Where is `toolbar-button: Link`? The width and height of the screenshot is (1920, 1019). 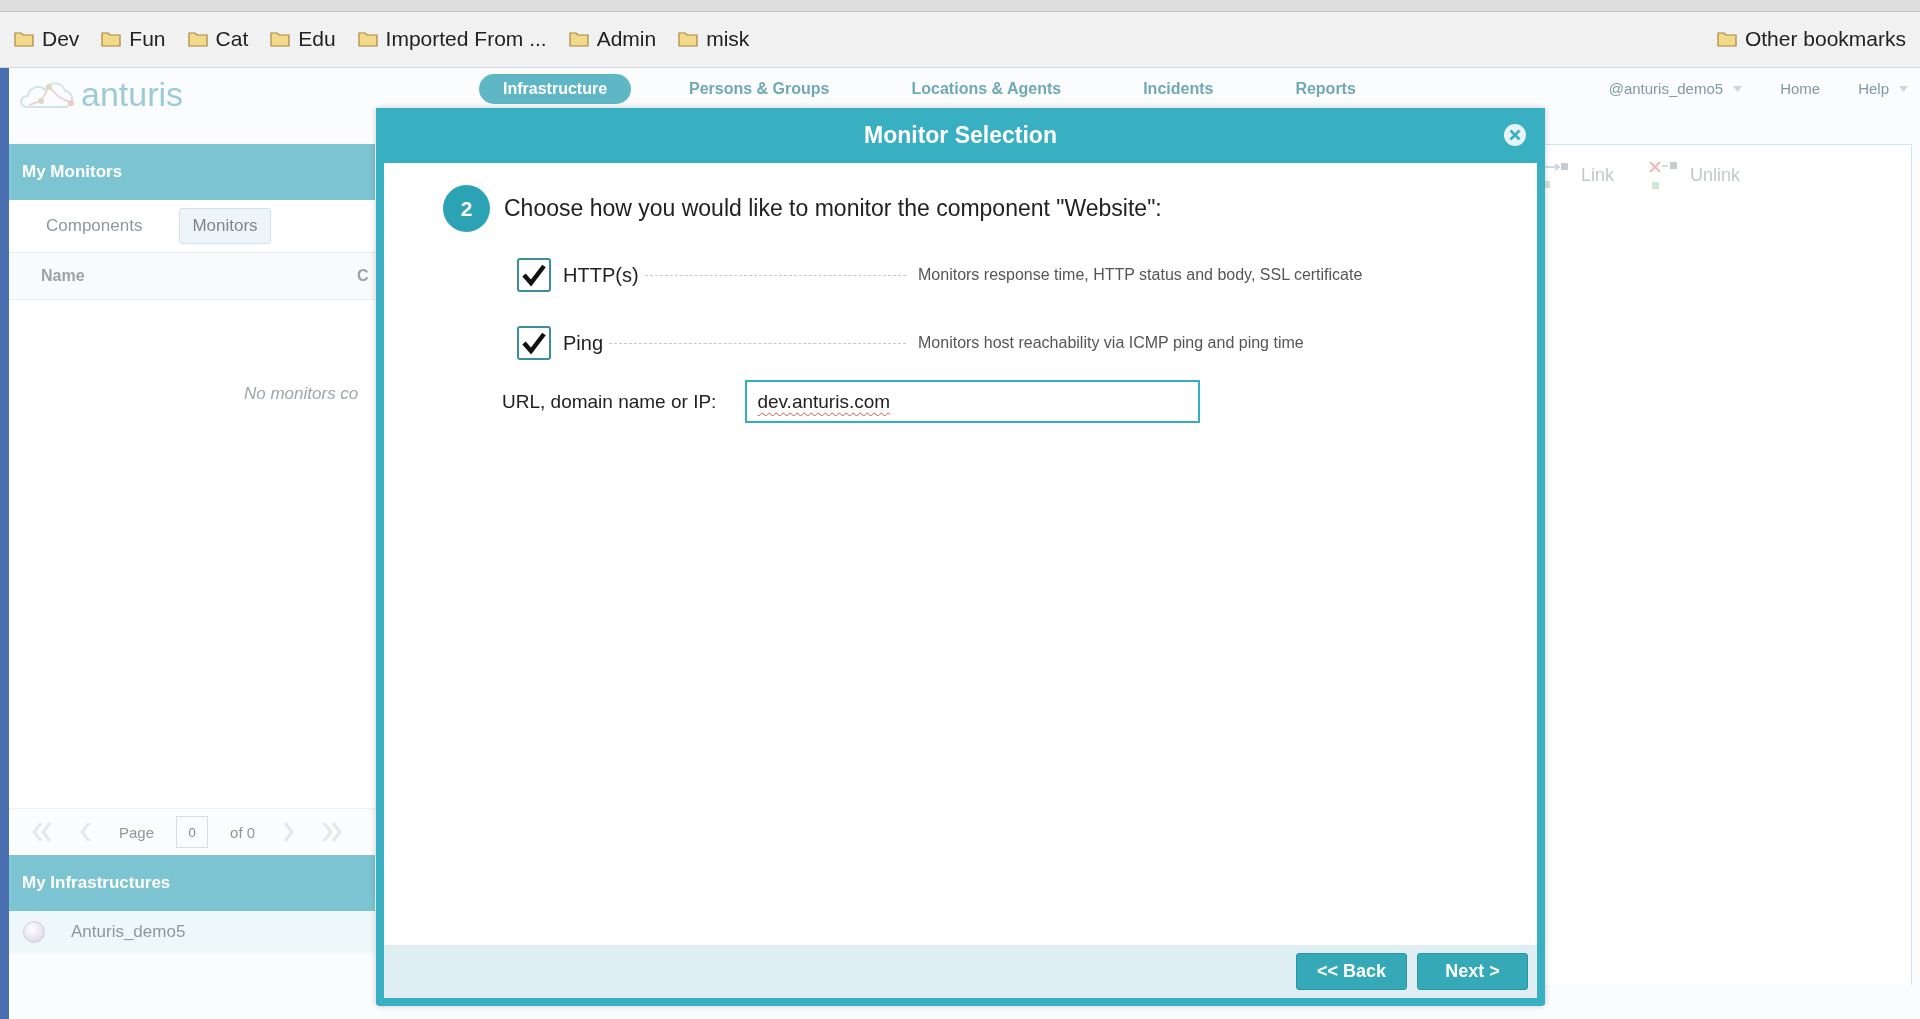 toolbar-button: Link is located at coordinates (1579, 175).